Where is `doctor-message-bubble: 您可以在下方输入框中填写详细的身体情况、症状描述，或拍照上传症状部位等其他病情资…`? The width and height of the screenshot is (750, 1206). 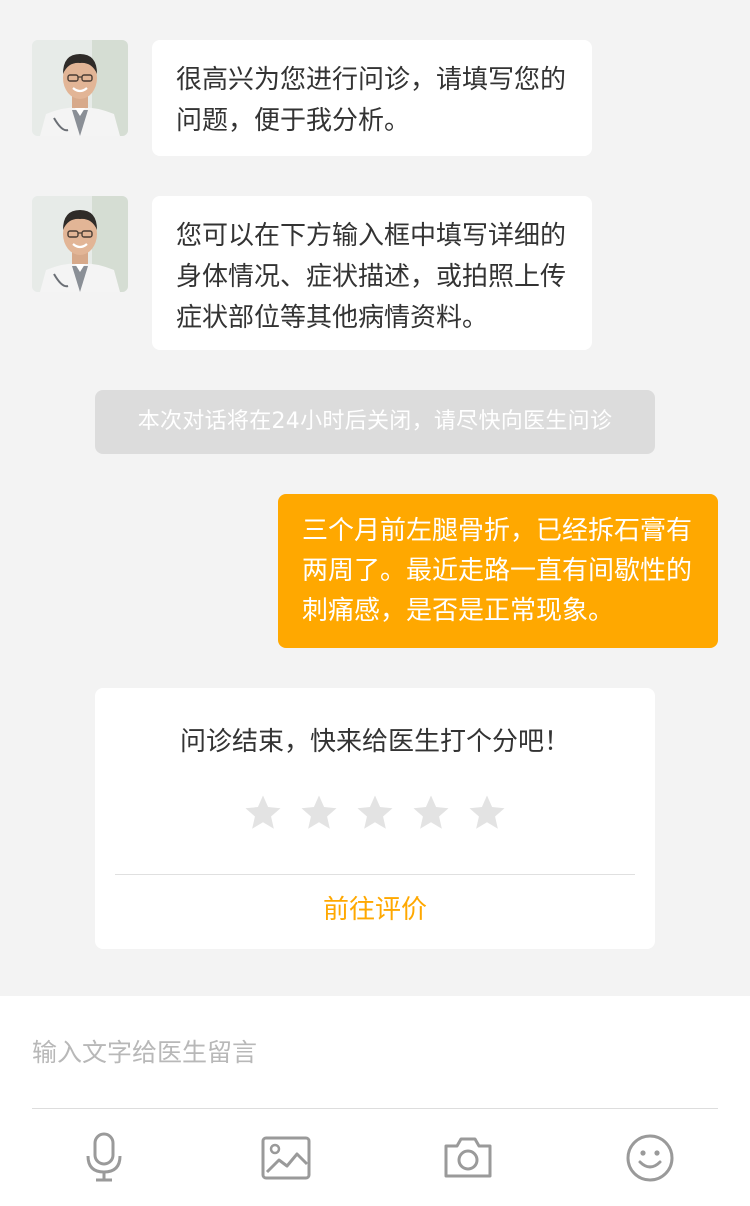 doctor-message-bubble: 您可以在下方输入框中填写详细的身体情况、症状描述，或拍照上传症状部位等其他病情资… is located at coordinates (372, 273).